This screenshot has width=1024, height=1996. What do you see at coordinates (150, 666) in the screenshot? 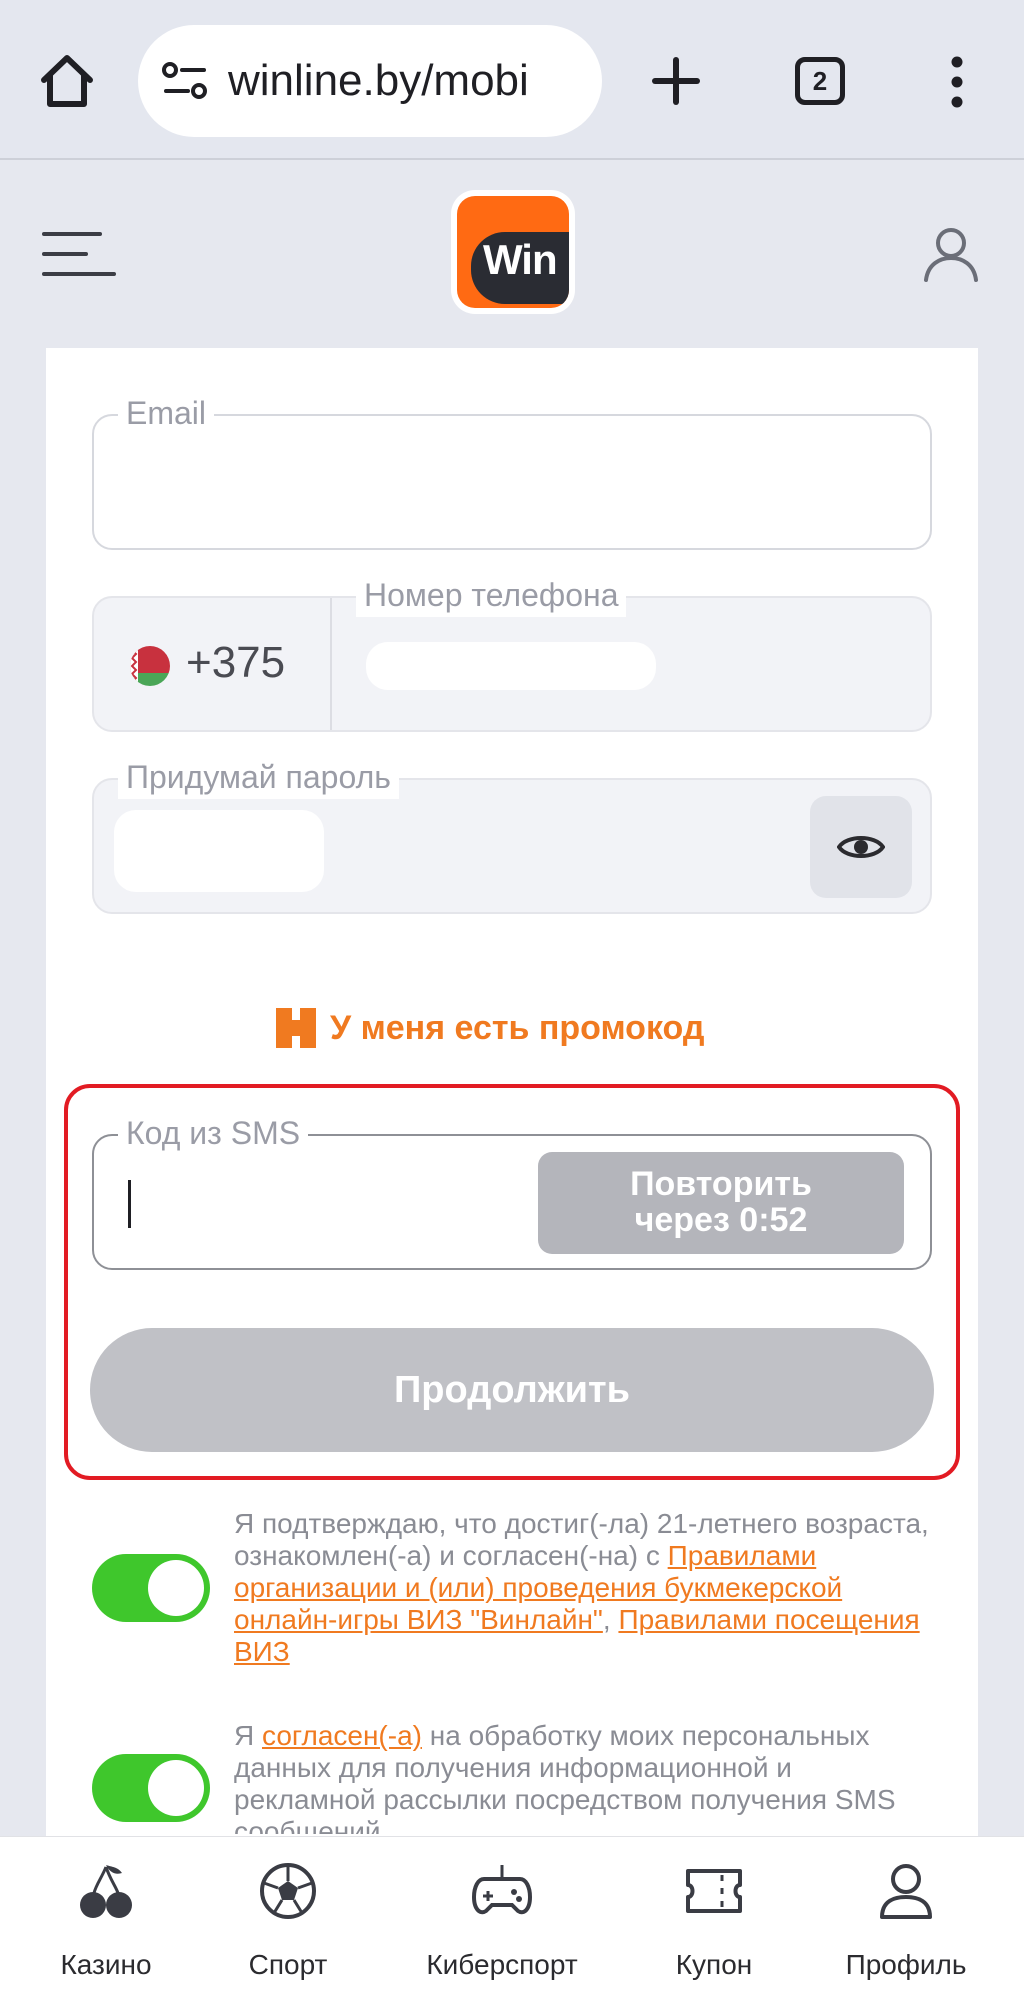
I see `belarus-flag-icon` at bounding box center [150, 666].